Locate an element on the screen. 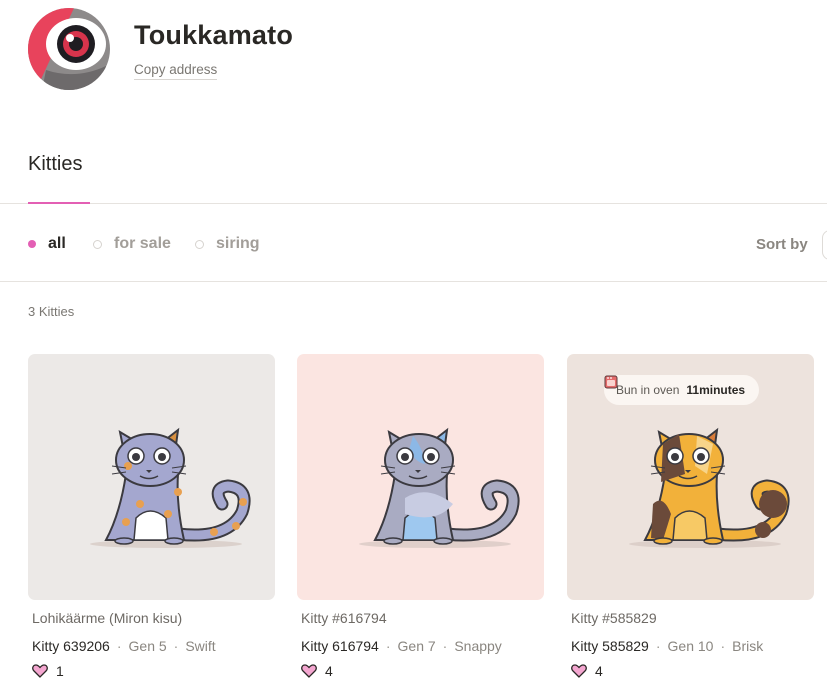  tab-kitties: Kitties is located at coordinates (55, 164).